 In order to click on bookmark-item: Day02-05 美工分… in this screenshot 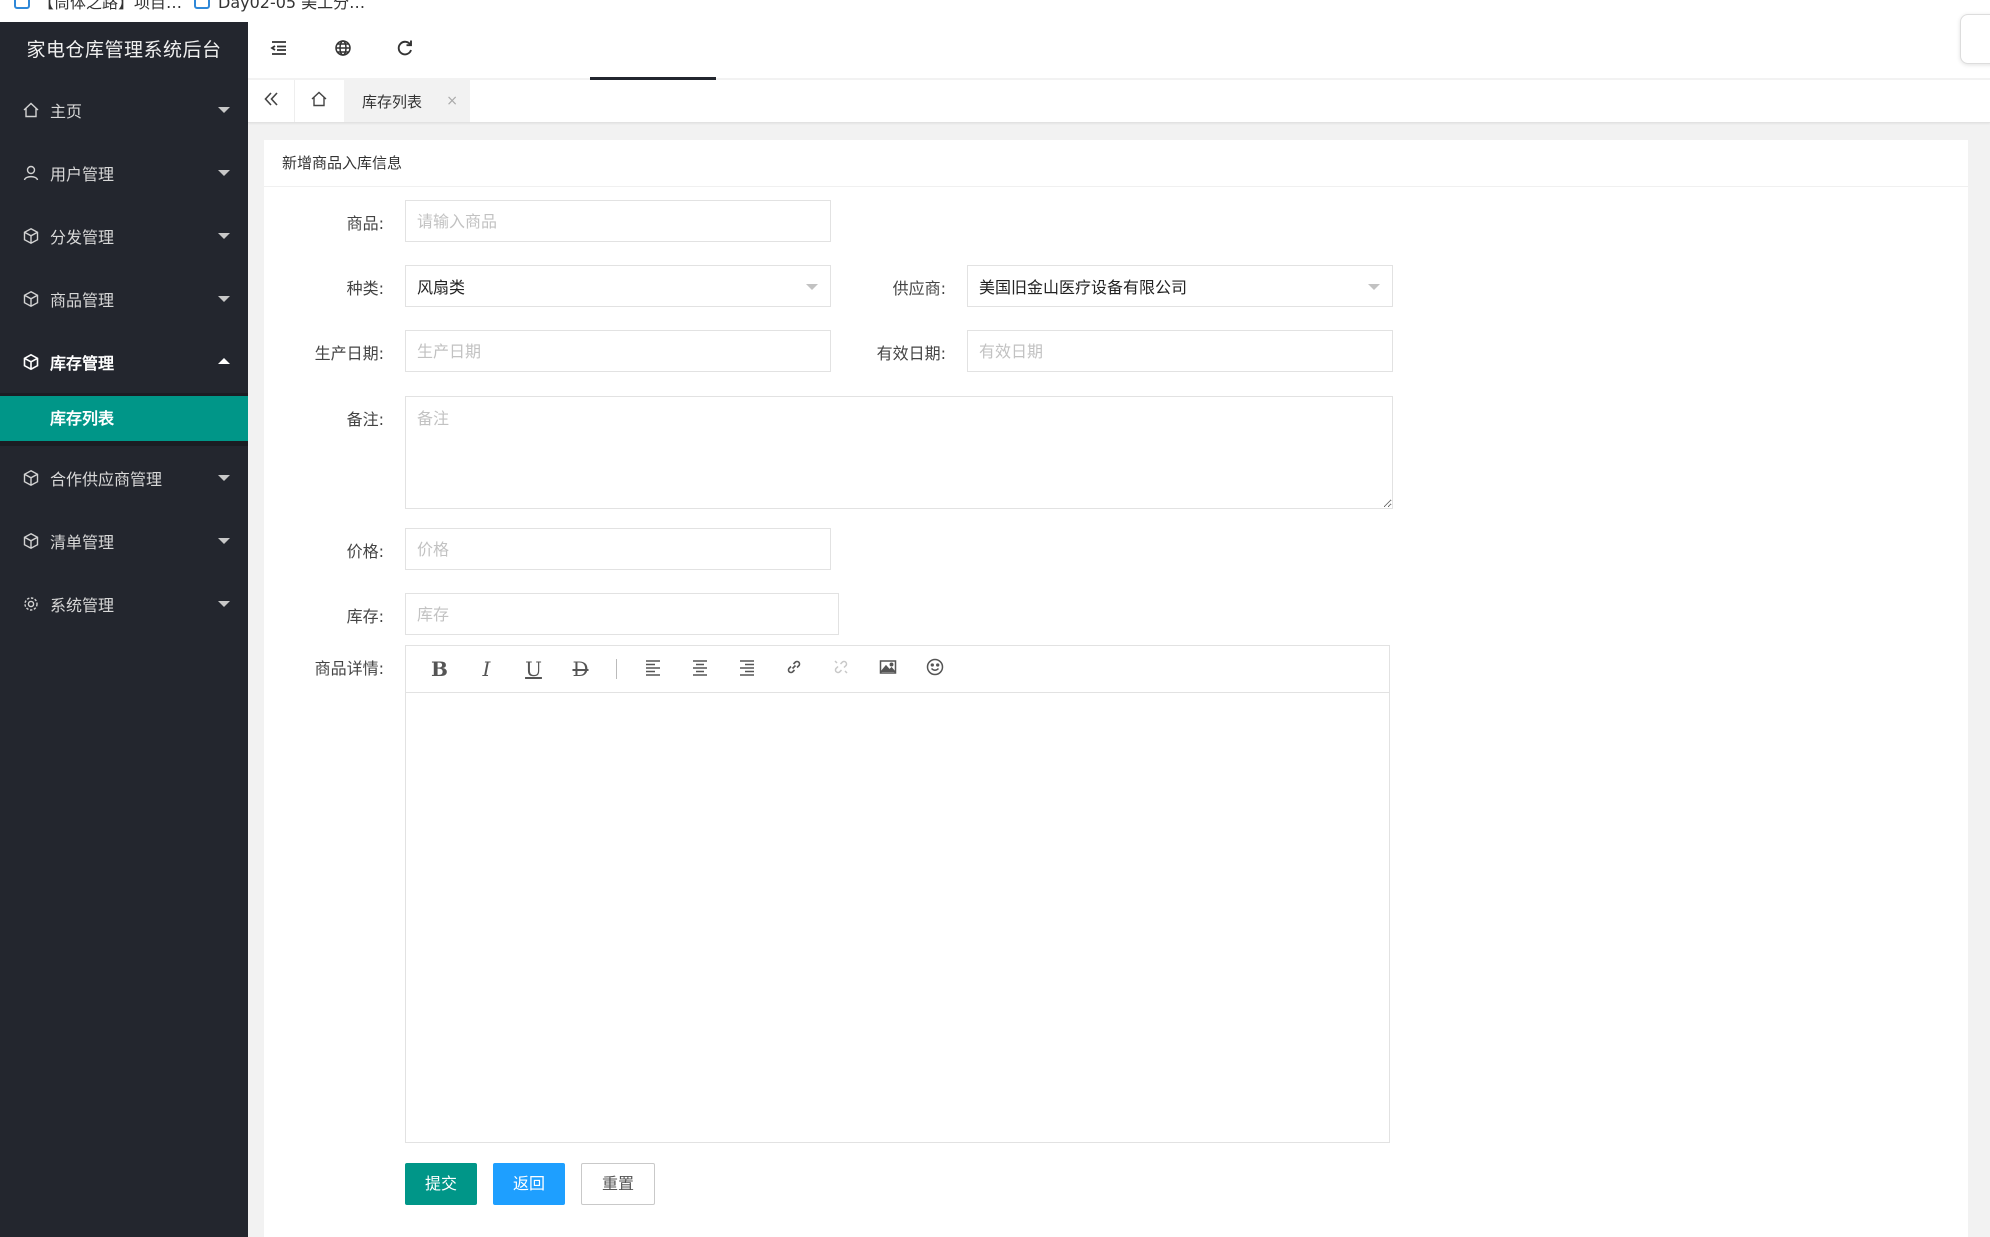, I will do `click(279, 6)`.